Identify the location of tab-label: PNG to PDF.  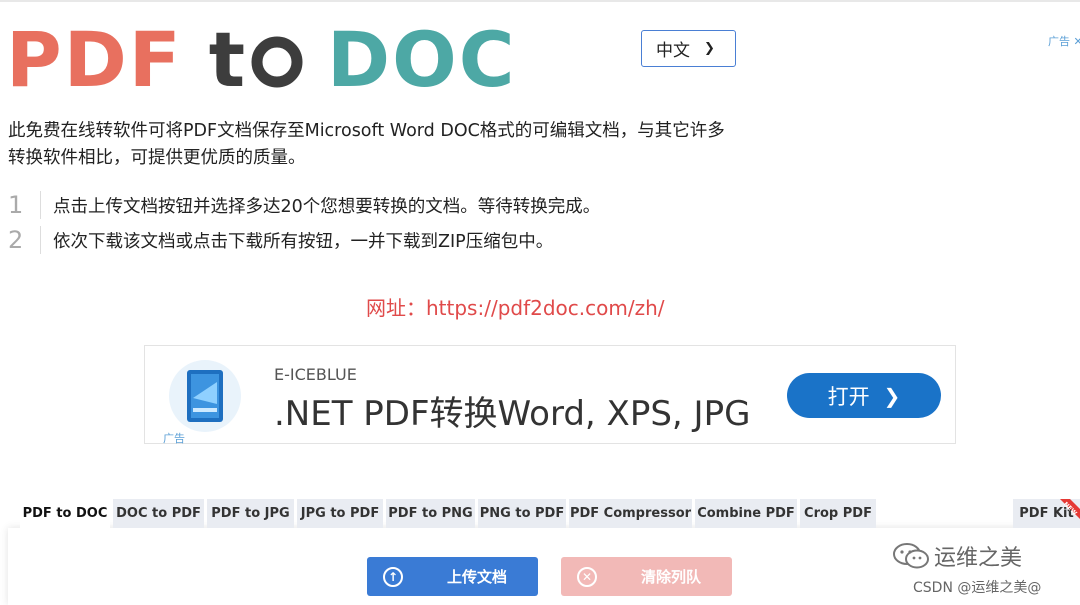
(522, 513).